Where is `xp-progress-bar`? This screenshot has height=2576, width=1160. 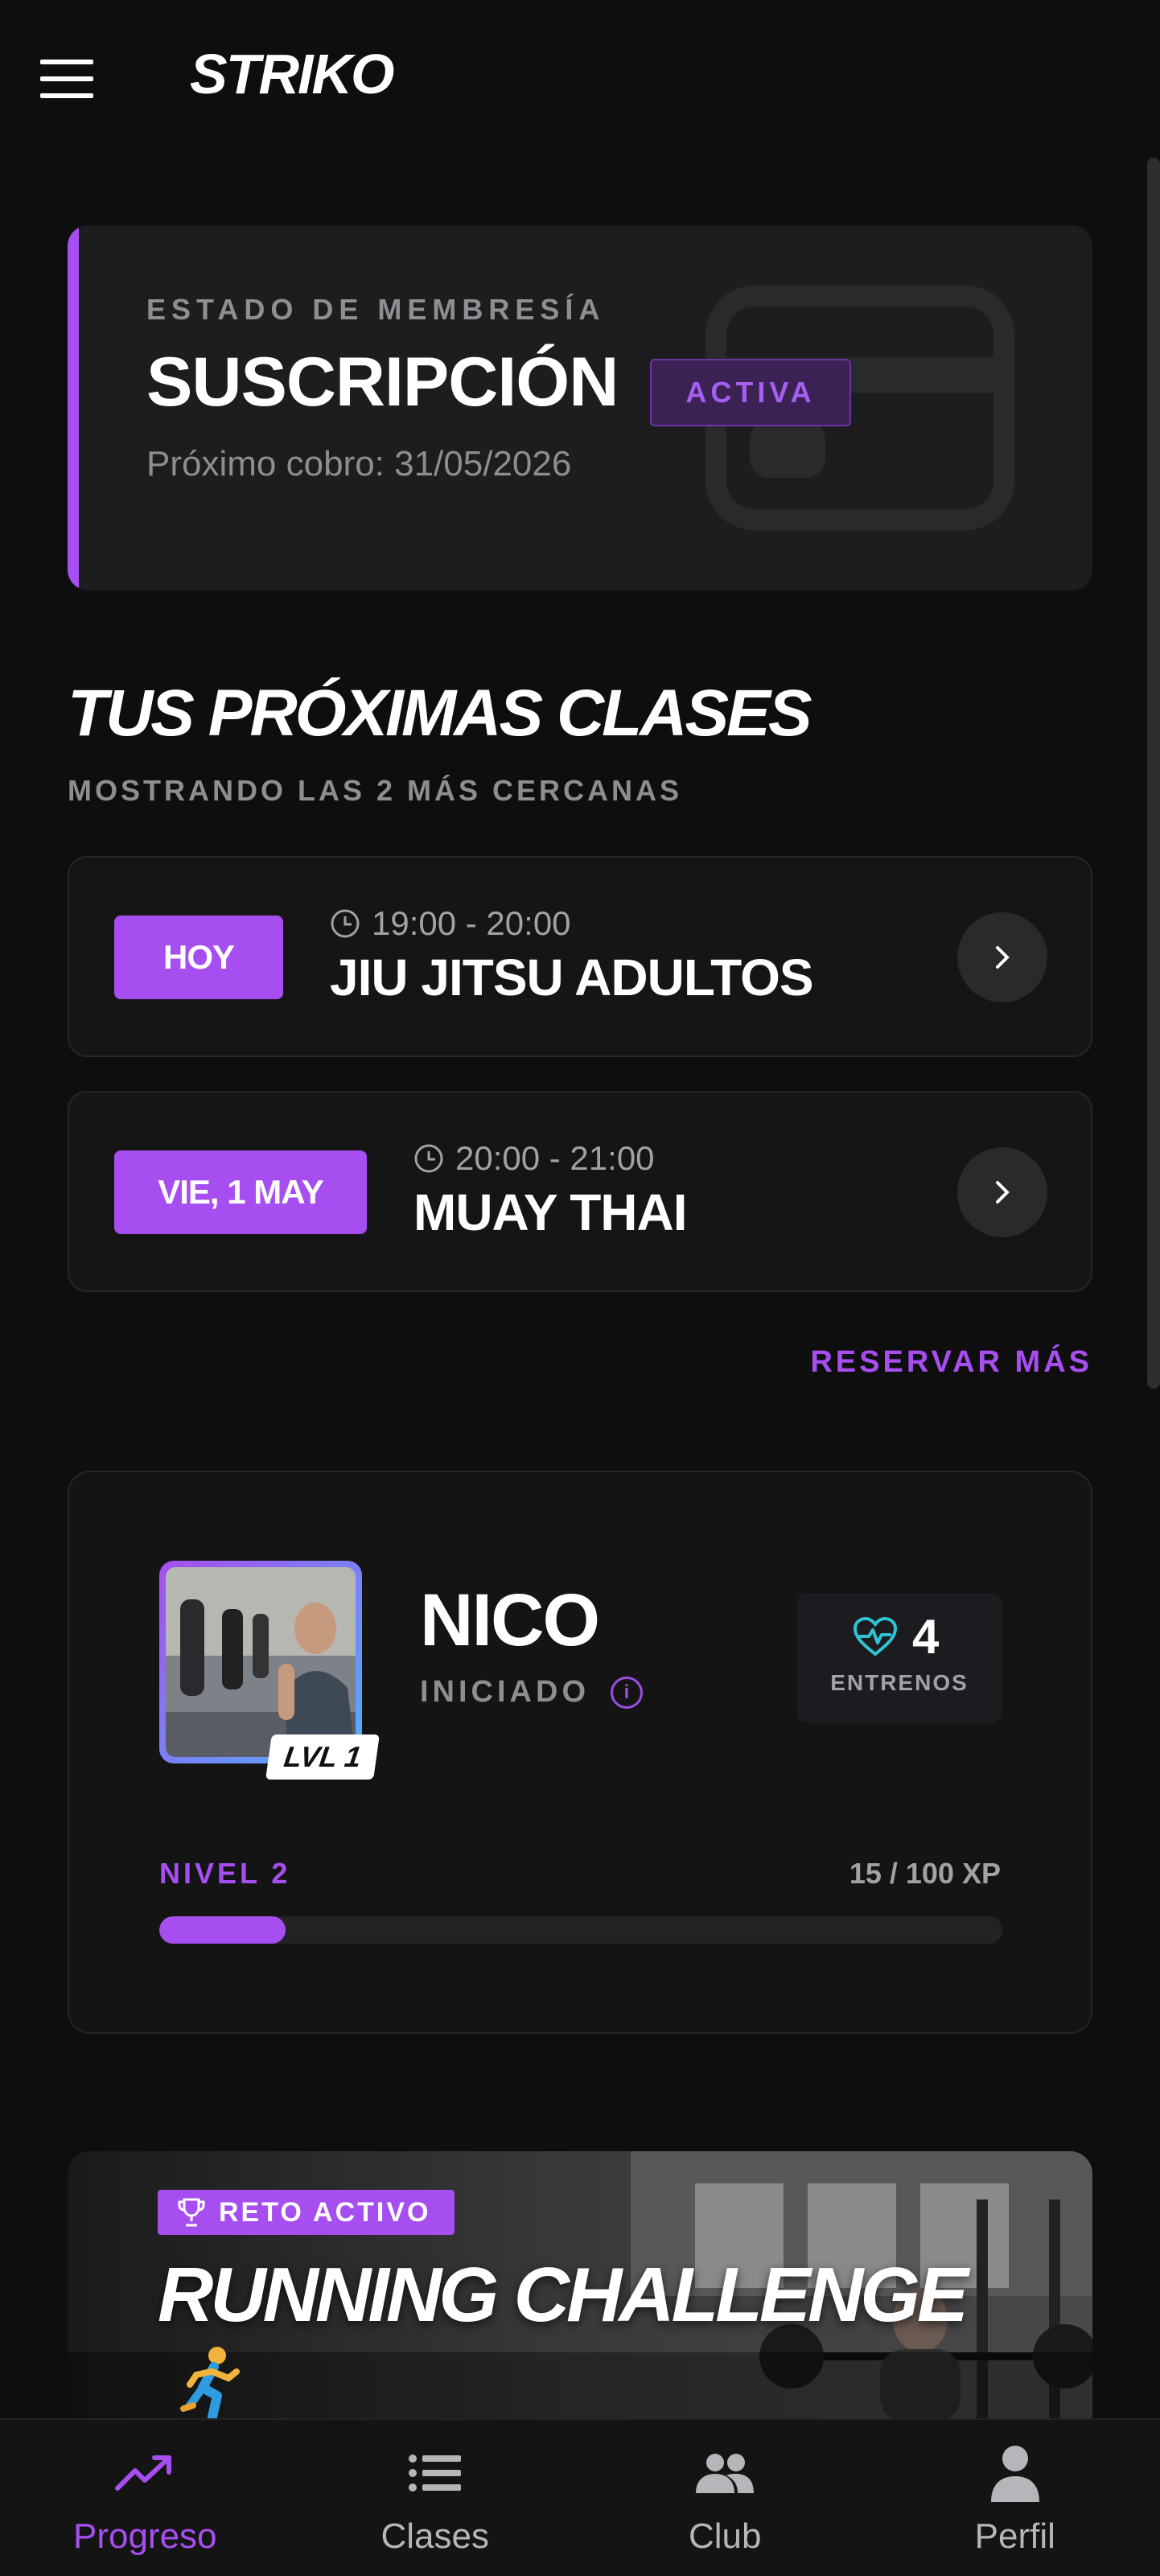 xp-progress-bar is located at coordinates (580, 1930).